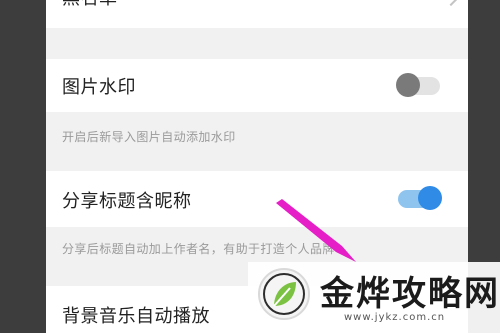  What do you see at coordinates (395, 317) in the screenshot?
I see `watermark-url: www.jykz.com.cn` at bounding box center [395, 317].